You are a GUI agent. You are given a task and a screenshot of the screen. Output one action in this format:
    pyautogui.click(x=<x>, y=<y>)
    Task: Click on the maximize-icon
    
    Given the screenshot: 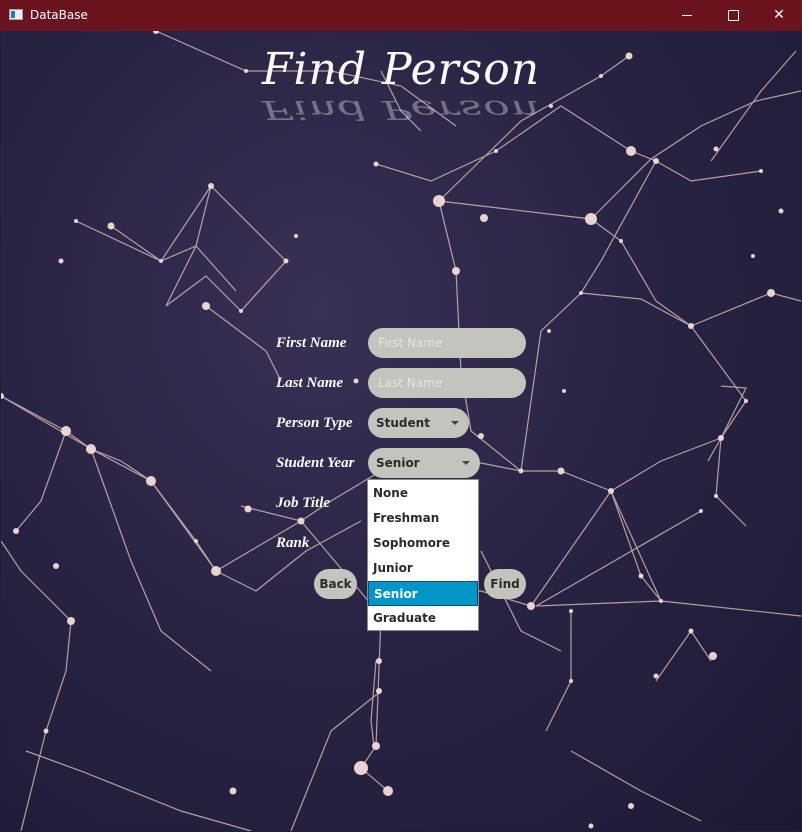 What is the action you would take?
    pyautogui.click(x=733, y=15)
    